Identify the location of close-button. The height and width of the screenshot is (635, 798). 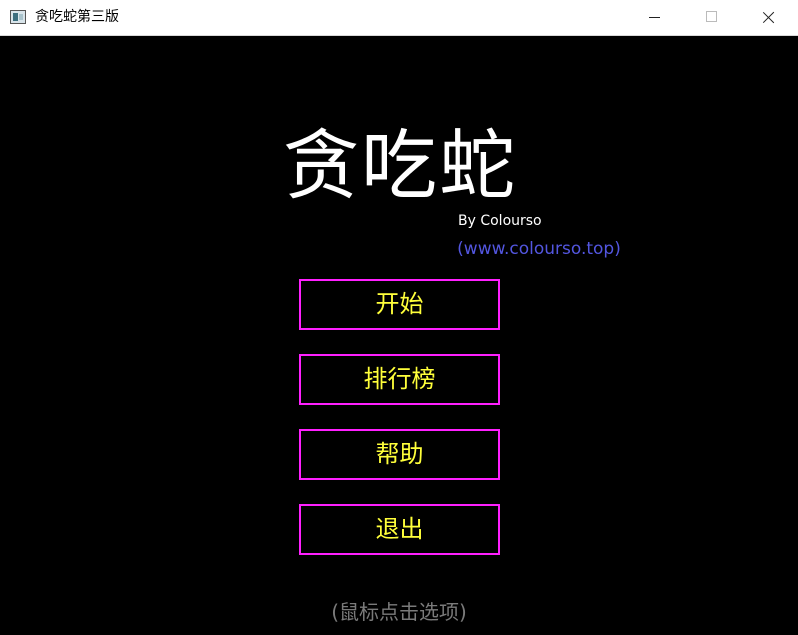
(768, 17).